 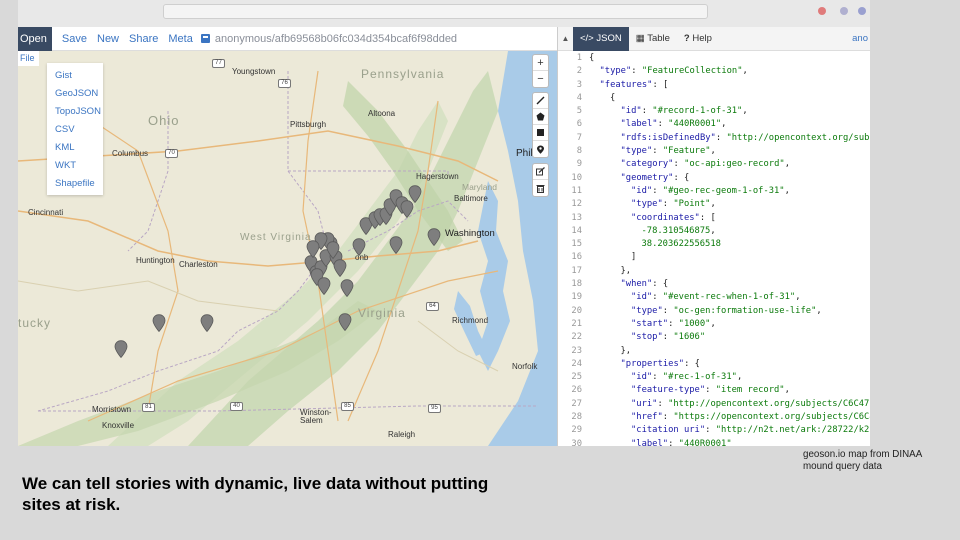 I want to click on json-value: 38.203622556518, so click(x=681, y=244).